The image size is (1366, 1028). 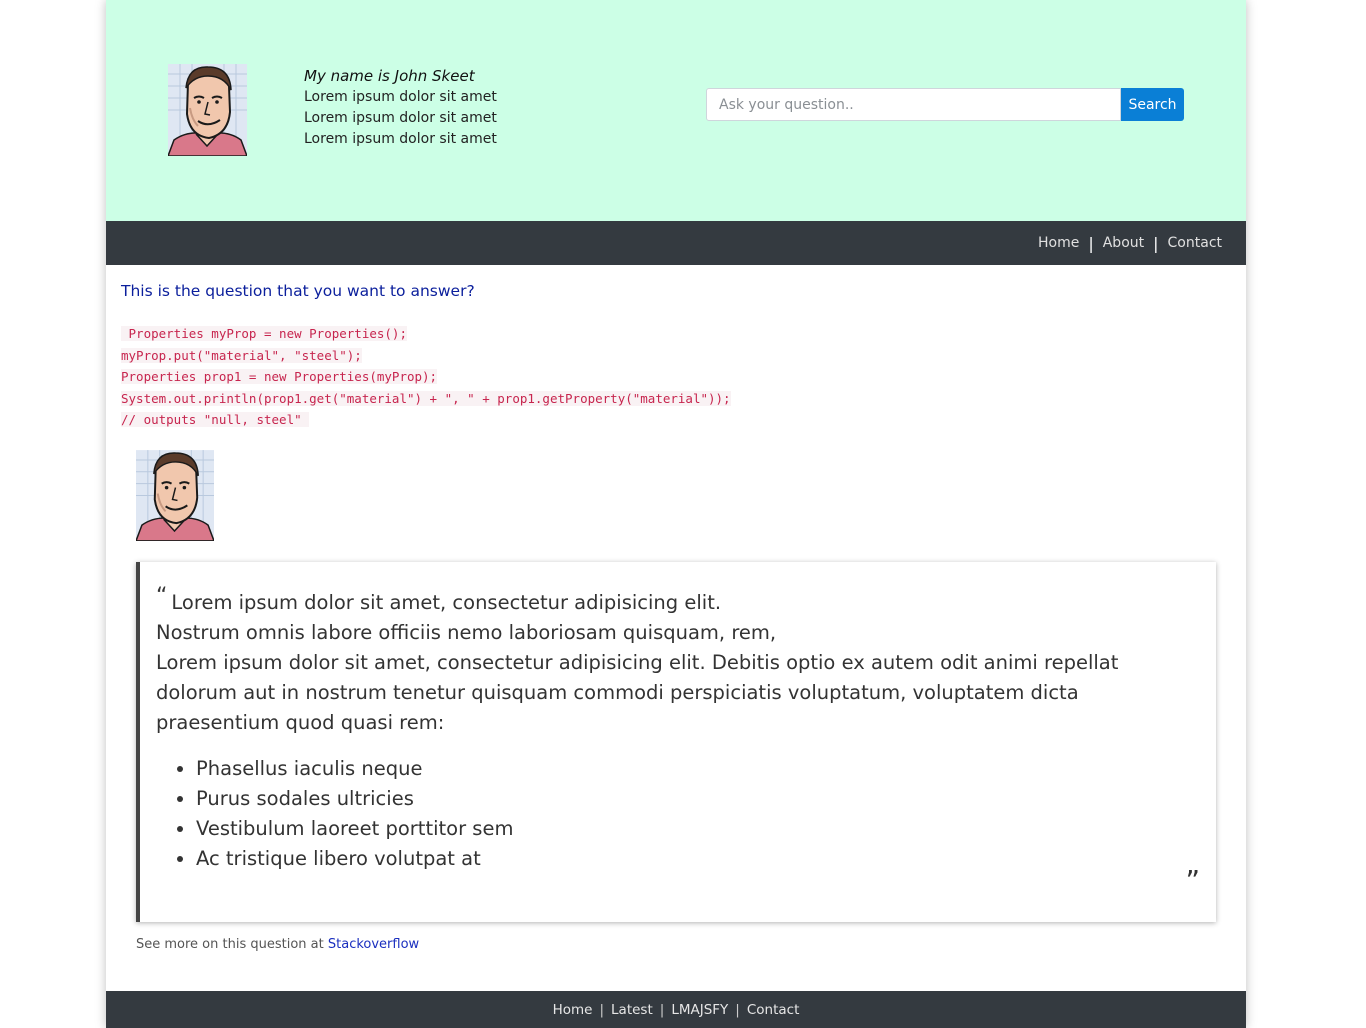 I want to click on stackoverflow-link: Stackoverflow, so click(x=373, y=944).